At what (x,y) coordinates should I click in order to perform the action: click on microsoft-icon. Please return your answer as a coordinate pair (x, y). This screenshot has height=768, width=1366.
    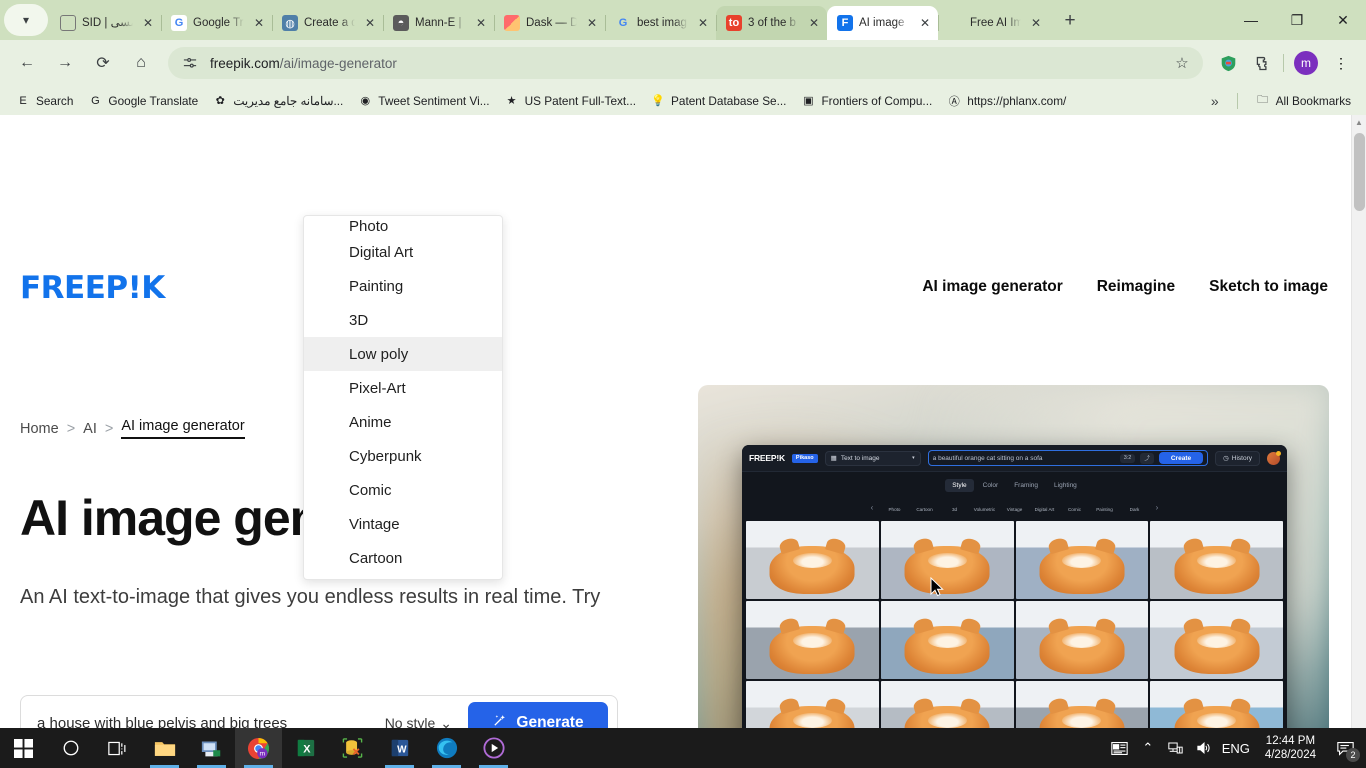
    Looking at the image, I should click on (956, 23).